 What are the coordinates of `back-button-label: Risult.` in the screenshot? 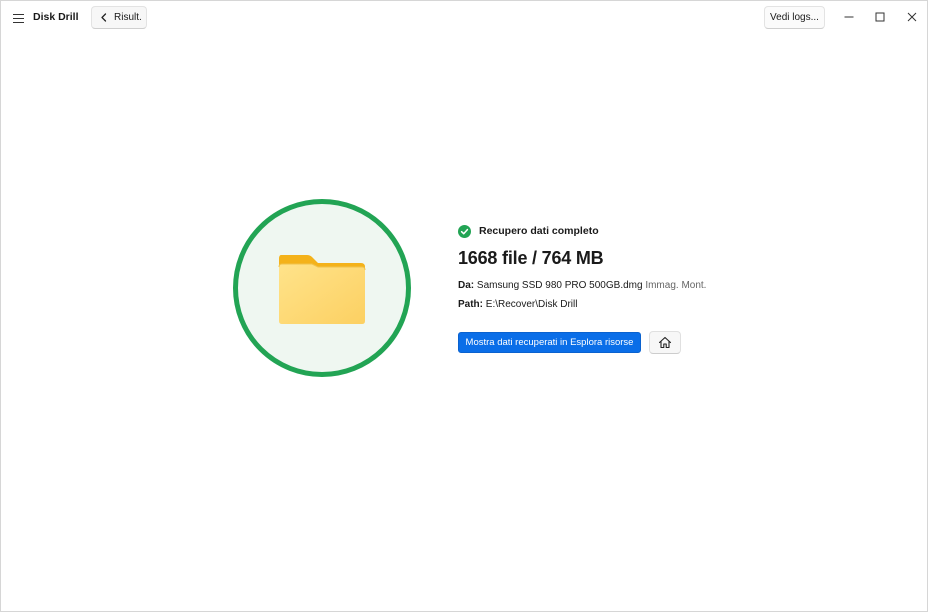 It's located at (128, 17).